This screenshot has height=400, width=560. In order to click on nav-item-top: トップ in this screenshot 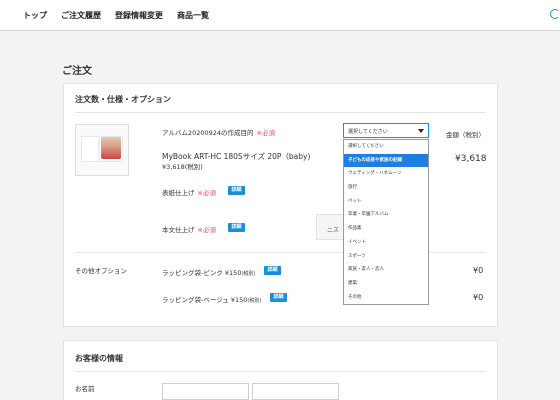, I will do `click(35, 15)`.